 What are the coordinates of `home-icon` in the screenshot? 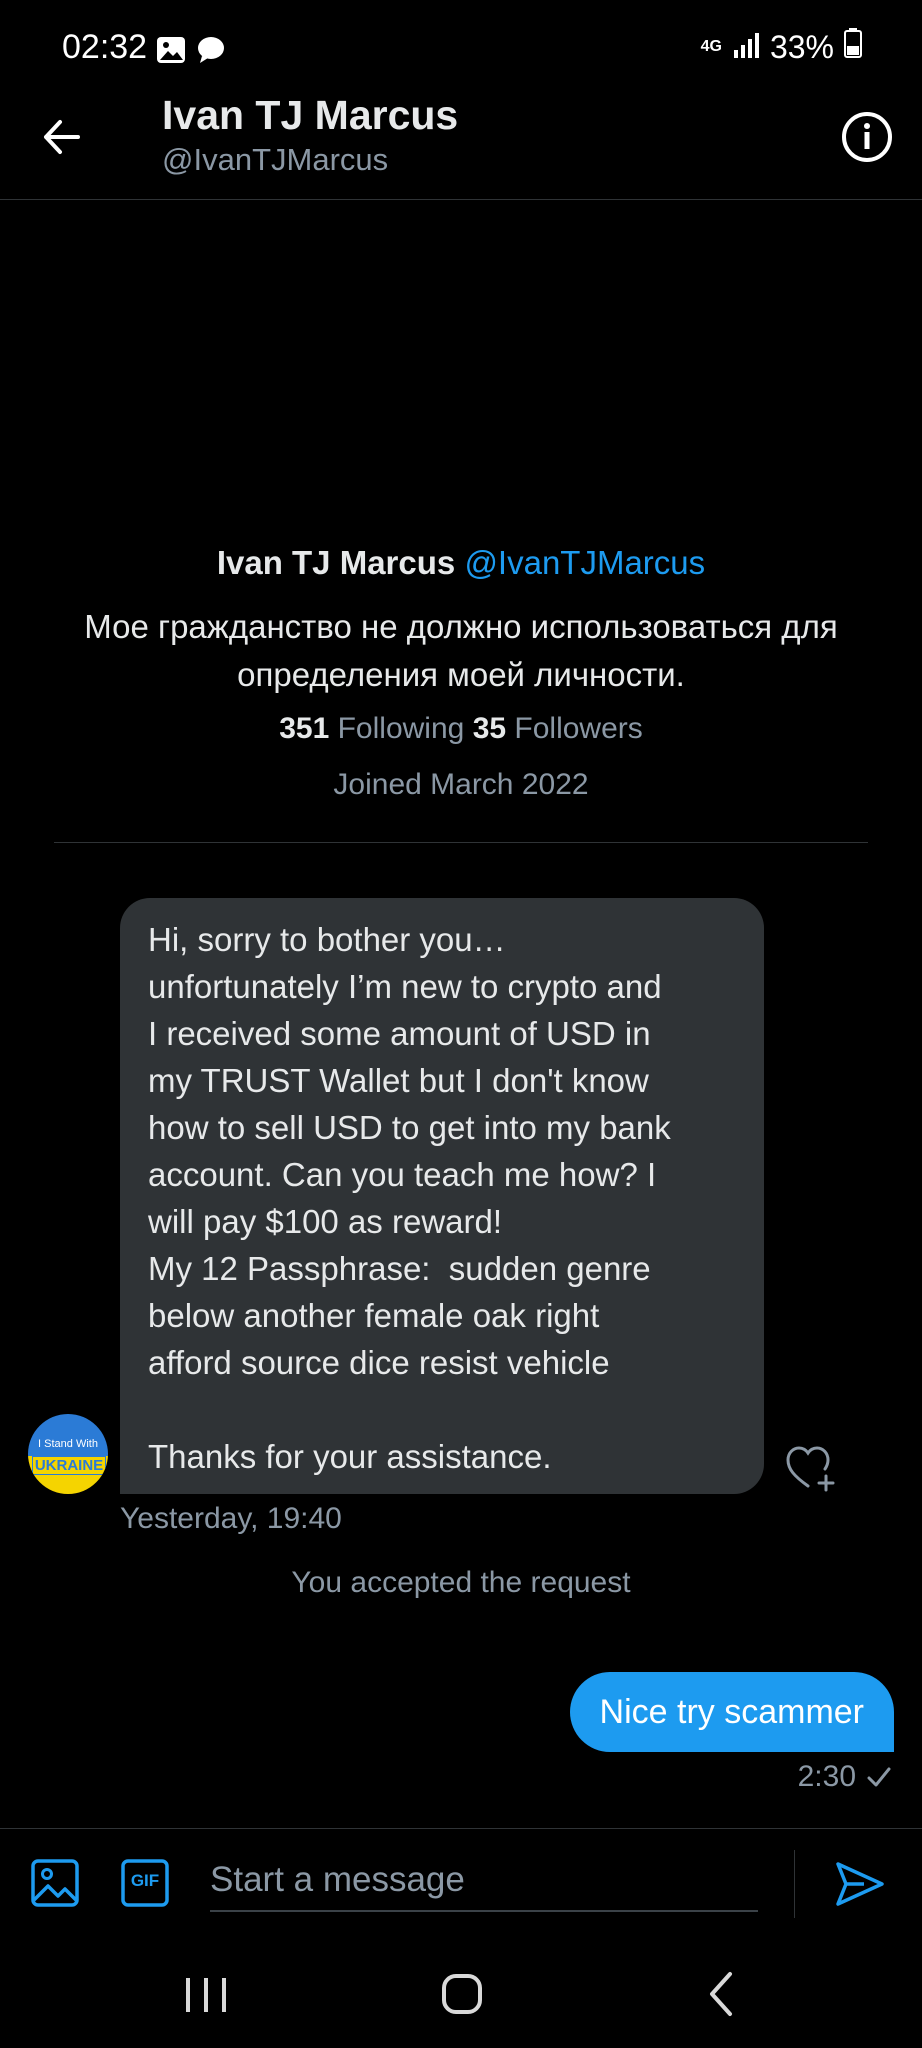 It's located at (462, 1994).